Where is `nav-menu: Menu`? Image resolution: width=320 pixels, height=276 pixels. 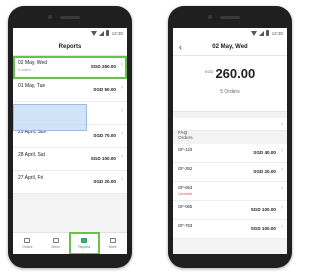 nav-menu: Menu is located at coordinates (56, 243).